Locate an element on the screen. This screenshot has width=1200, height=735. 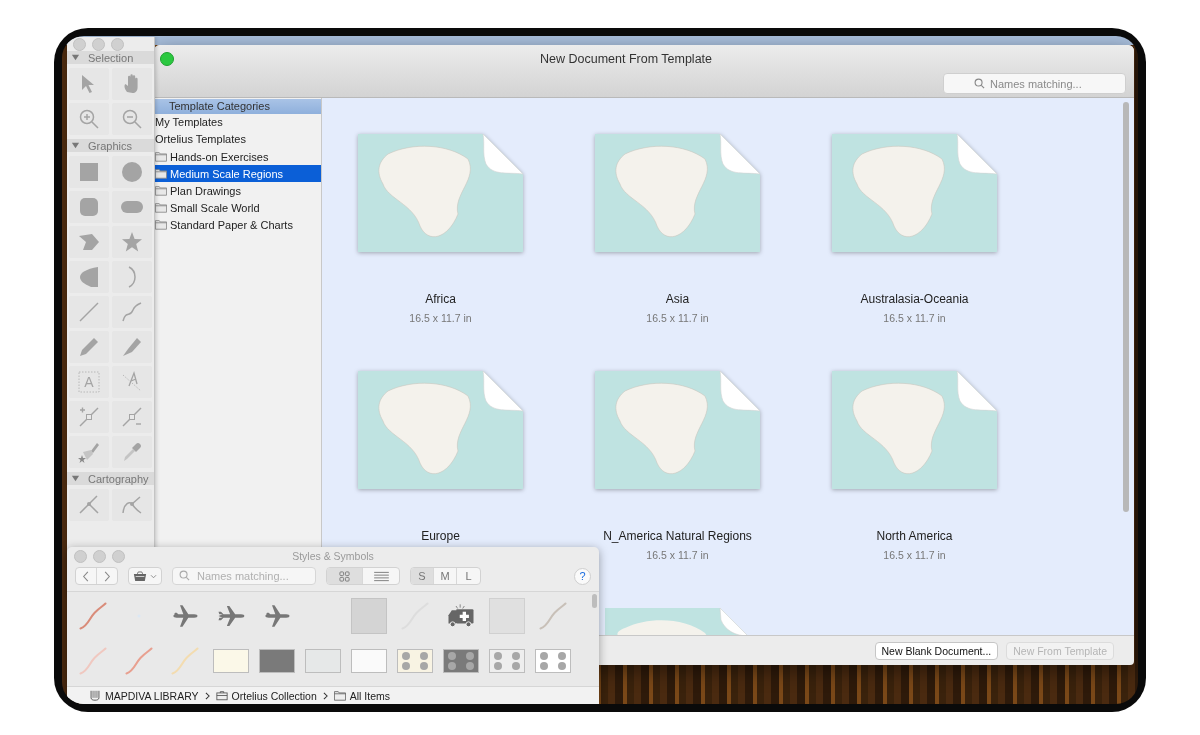
size-button: M is located at coordinates (445, 576).